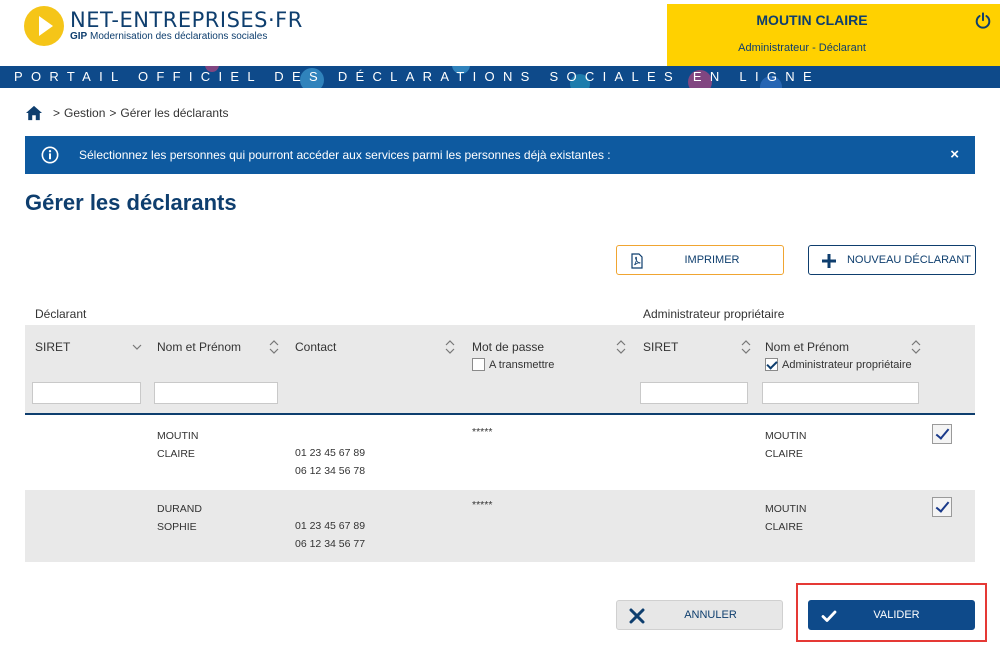 The width and height of the screenshot is (1000, 651). What do you see at coordinates (710, 615) in the screenshot?
I see `cancel-label: ANNULER` at bounding box center [710, 615].